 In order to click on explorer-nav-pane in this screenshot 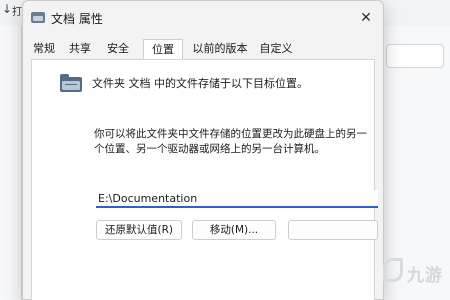, I will do `click(11, 163)`.